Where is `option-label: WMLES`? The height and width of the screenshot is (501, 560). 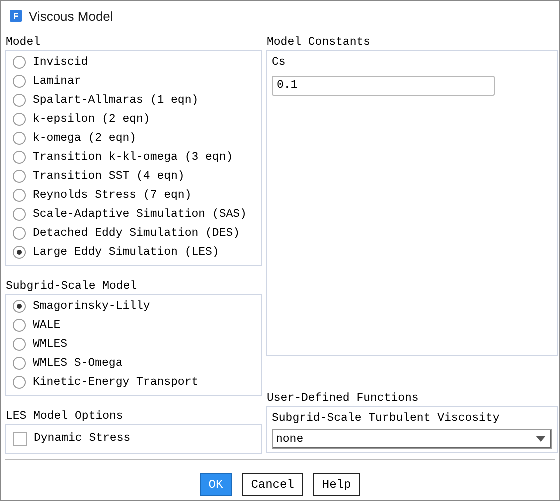 option-label: WMLES is located at coordinates (50, 344).